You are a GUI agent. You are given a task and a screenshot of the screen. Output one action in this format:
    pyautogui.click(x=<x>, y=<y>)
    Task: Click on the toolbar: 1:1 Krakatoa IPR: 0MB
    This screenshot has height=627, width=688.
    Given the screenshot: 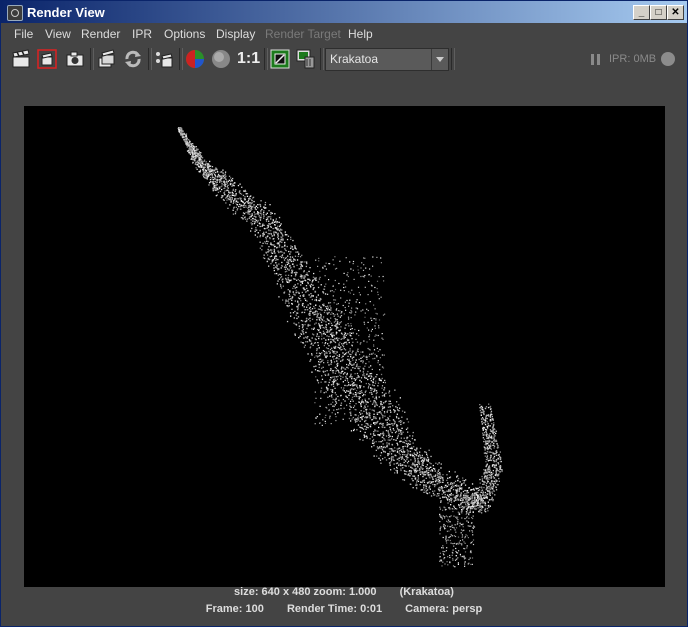 What is the action you would take?
    pyautogui.click(x=344, y=59)
    